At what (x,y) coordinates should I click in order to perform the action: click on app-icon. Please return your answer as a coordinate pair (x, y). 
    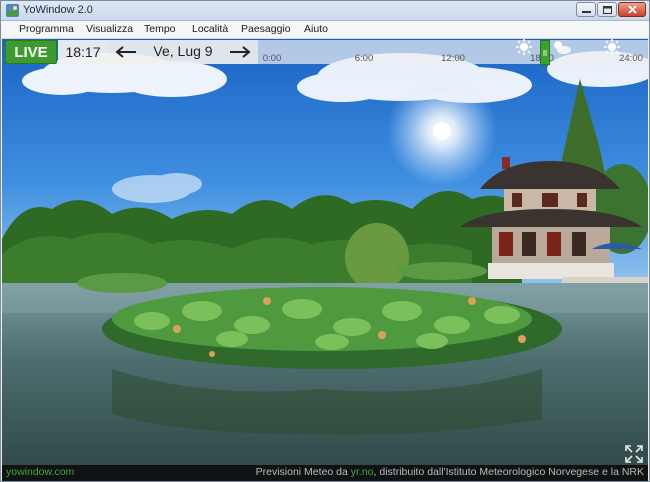
    Looking at the image, I should click on (12, 10).